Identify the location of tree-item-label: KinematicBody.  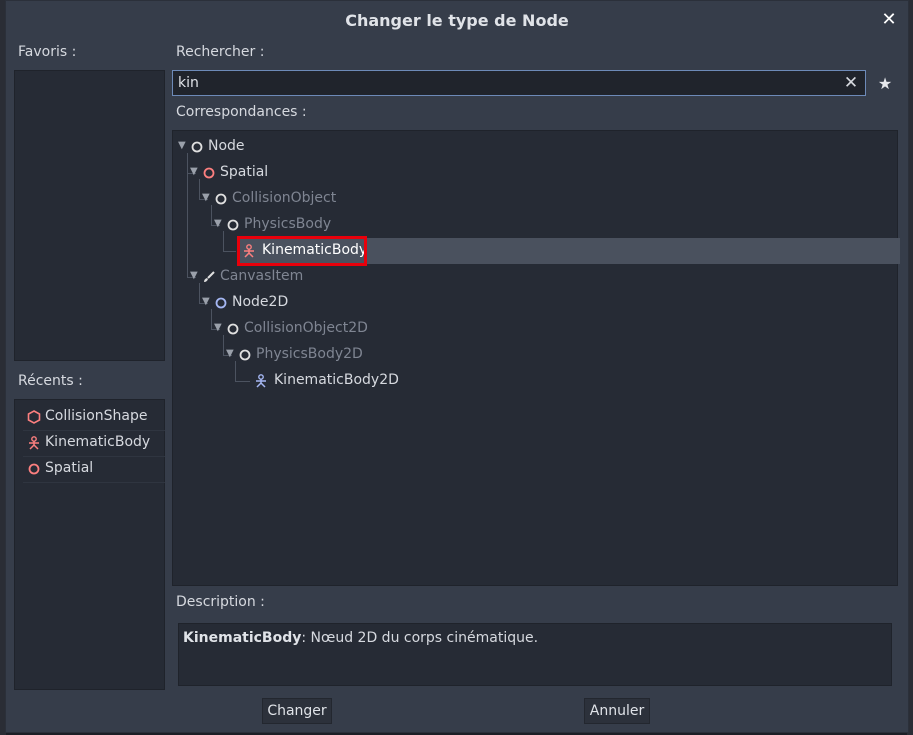
(315, 250).